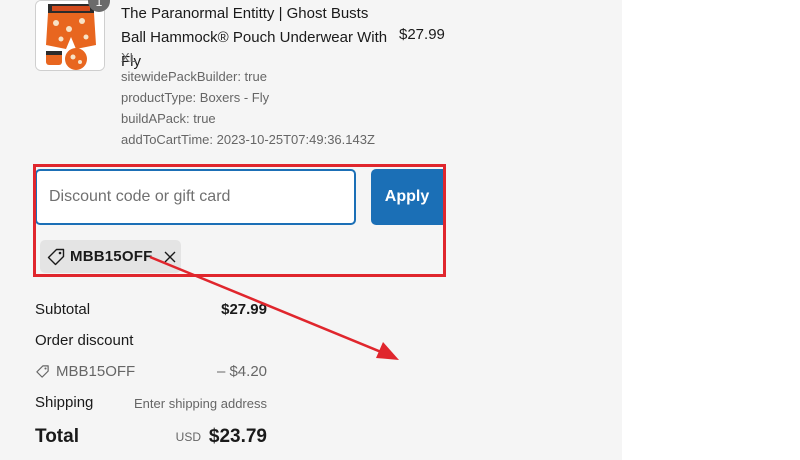 This screenshot has height=460, width=800. I want to click on annotation-highlight-box, so click(239, 220).